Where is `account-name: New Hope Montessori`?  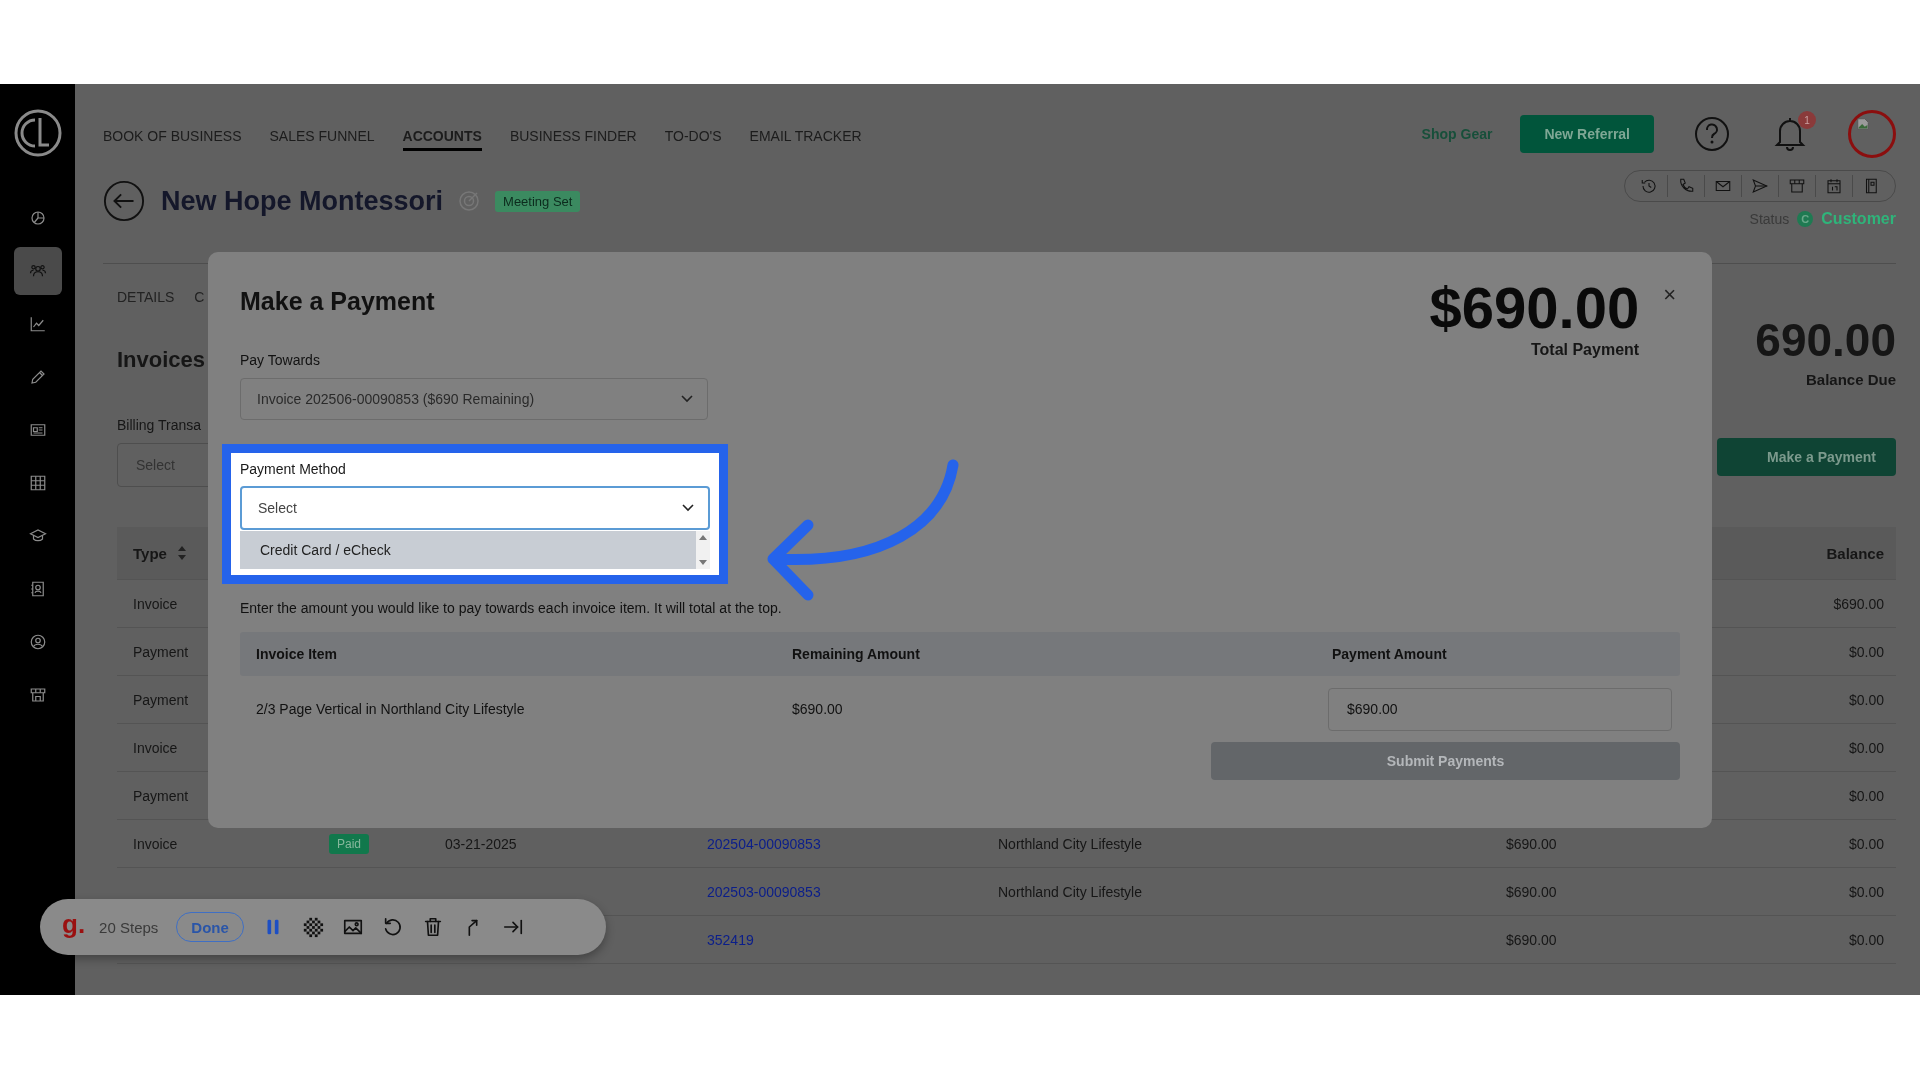 account-name: New Hope Montessori is located at coordinates (302, 201).